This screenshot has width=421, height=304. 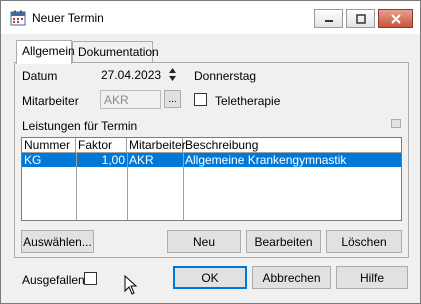 What do you see at coordinates (172, 78) in the screenshot?
I see `spin-down-icon` at bounding box center [172, 78].